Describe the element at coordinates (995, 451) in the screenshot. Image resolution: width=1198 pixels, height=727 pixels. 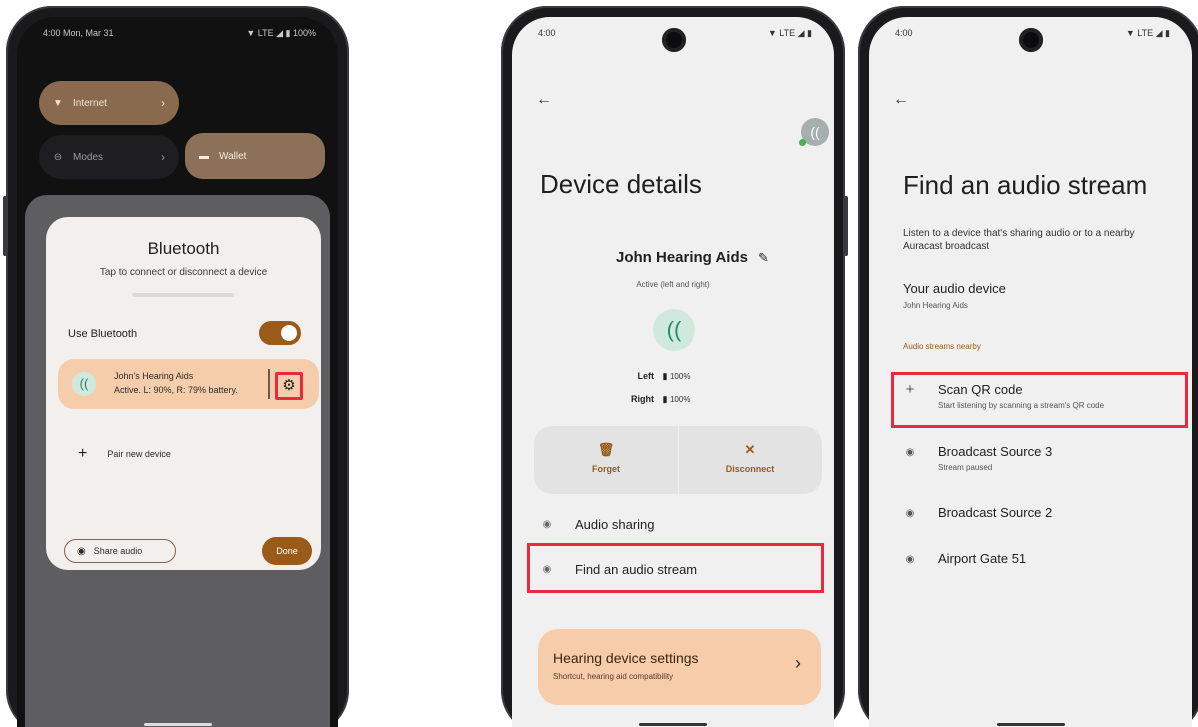
I see `stream-title: Broadcast Source 3` at that location.